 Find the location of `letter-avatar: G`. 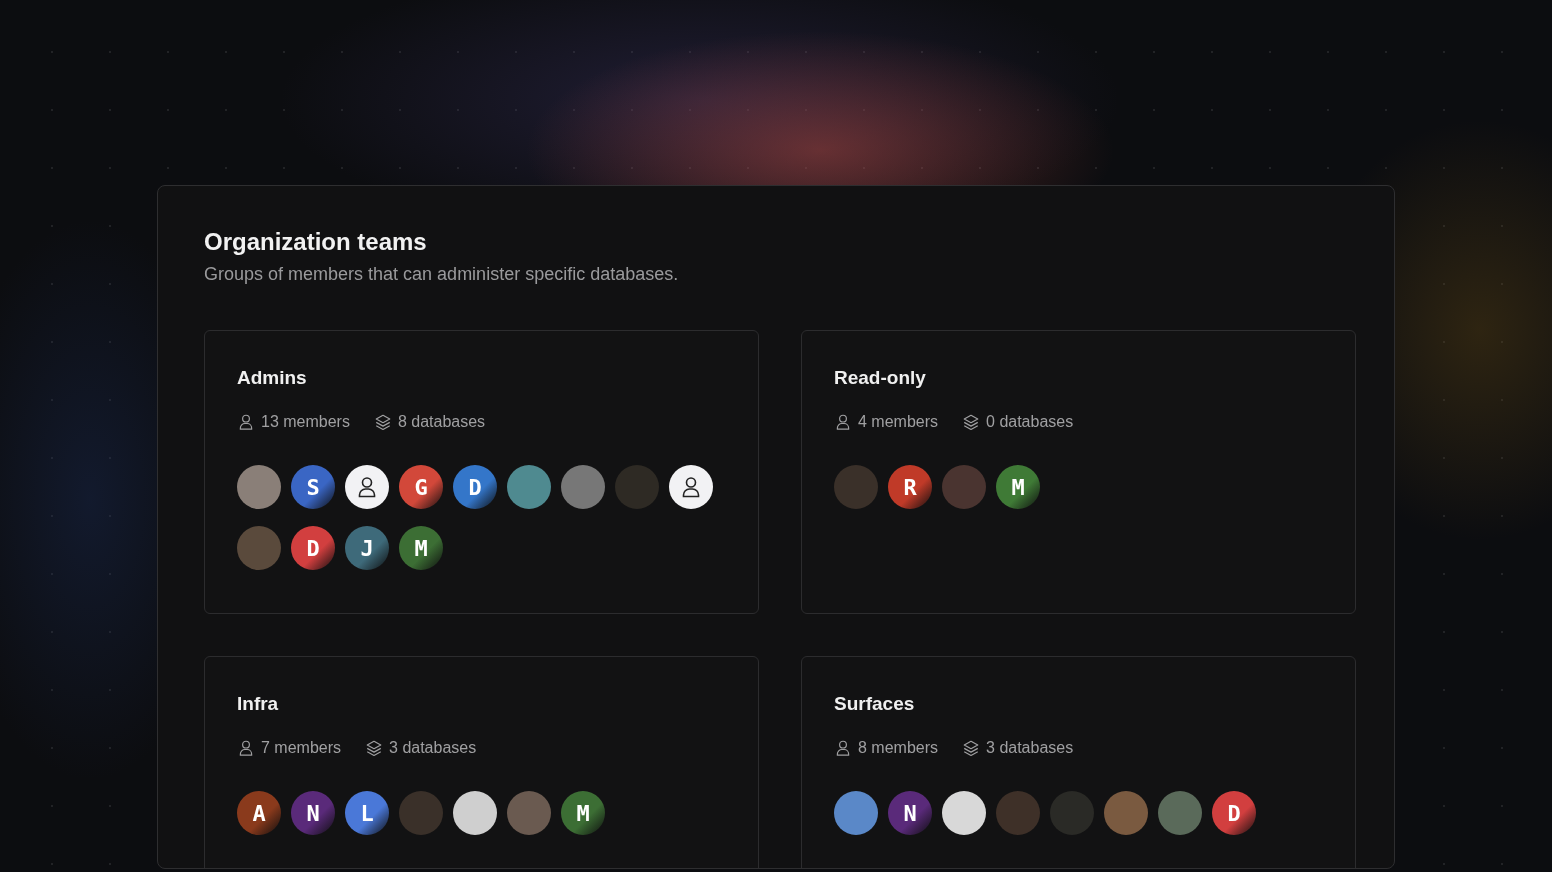

letter-avatar: G is located at coordinates (421, 487).